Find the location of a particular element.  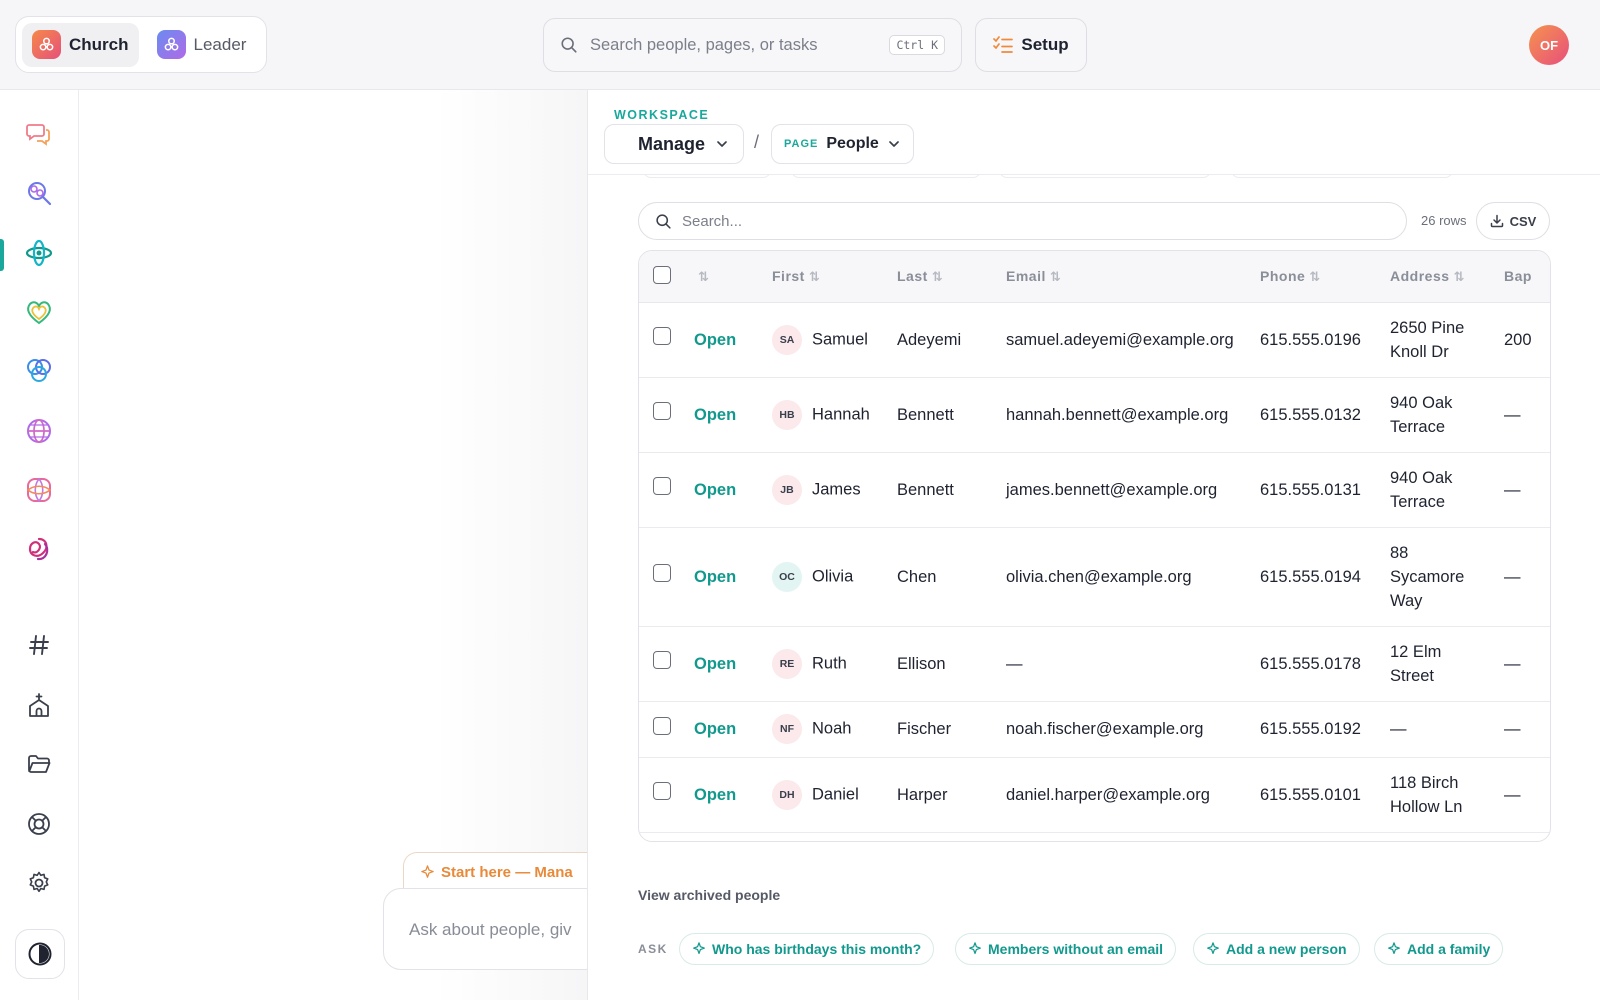

sparkle-icon is located at coordinates (427, 871).